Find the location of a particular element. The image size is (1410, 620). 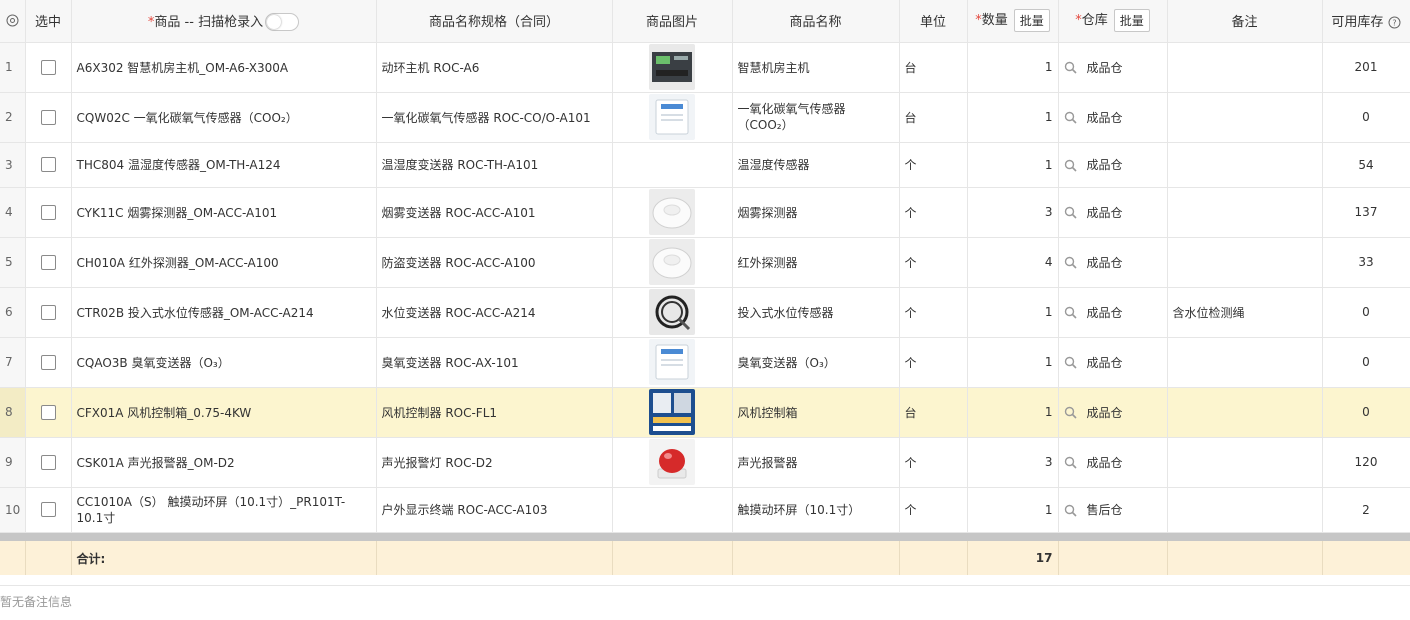

name-cell: 触摸动环屏（10.1寸） is located at coordinates (816, 510).